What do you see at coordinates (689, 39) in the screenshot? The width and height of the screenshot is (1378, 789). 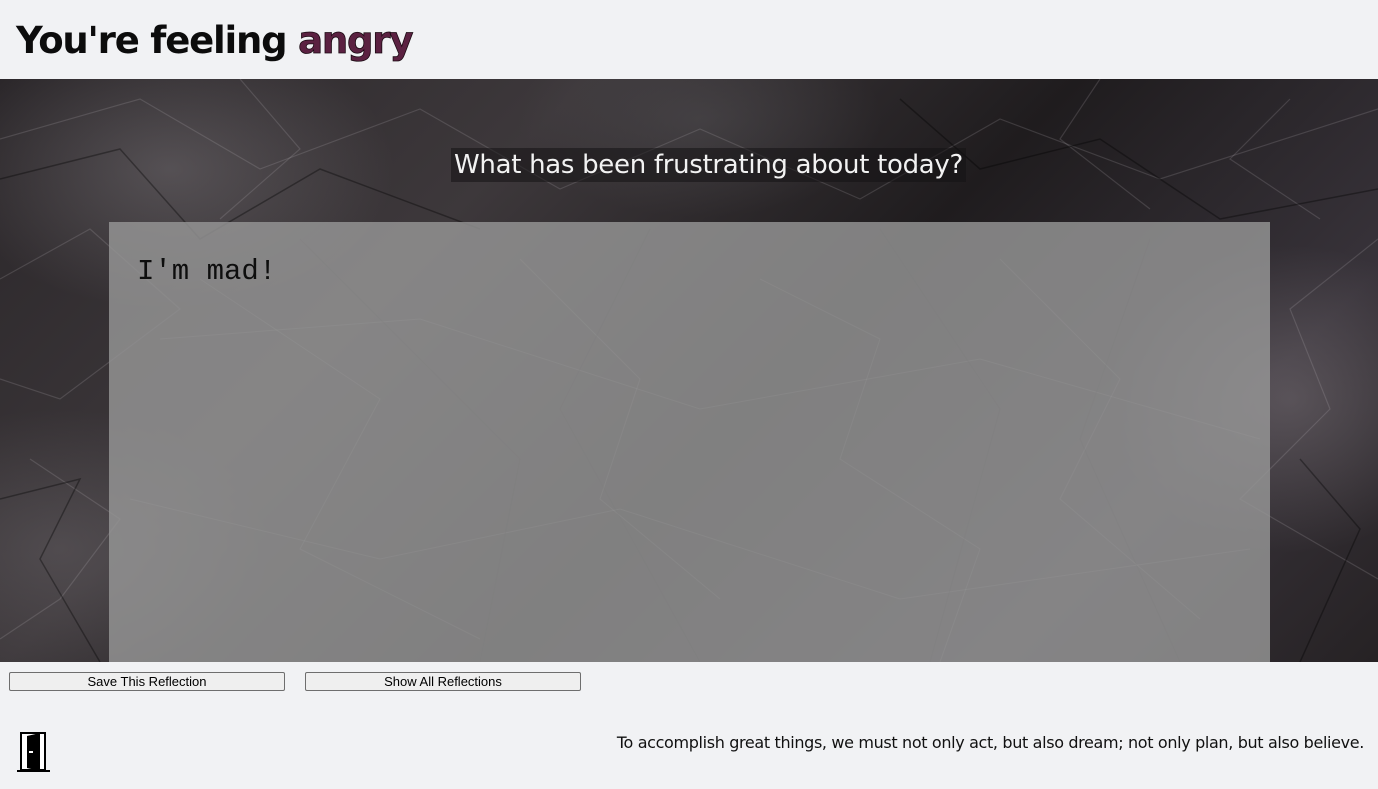 I see `page-header: You're feeling angry` at bounding box center [689, 39].